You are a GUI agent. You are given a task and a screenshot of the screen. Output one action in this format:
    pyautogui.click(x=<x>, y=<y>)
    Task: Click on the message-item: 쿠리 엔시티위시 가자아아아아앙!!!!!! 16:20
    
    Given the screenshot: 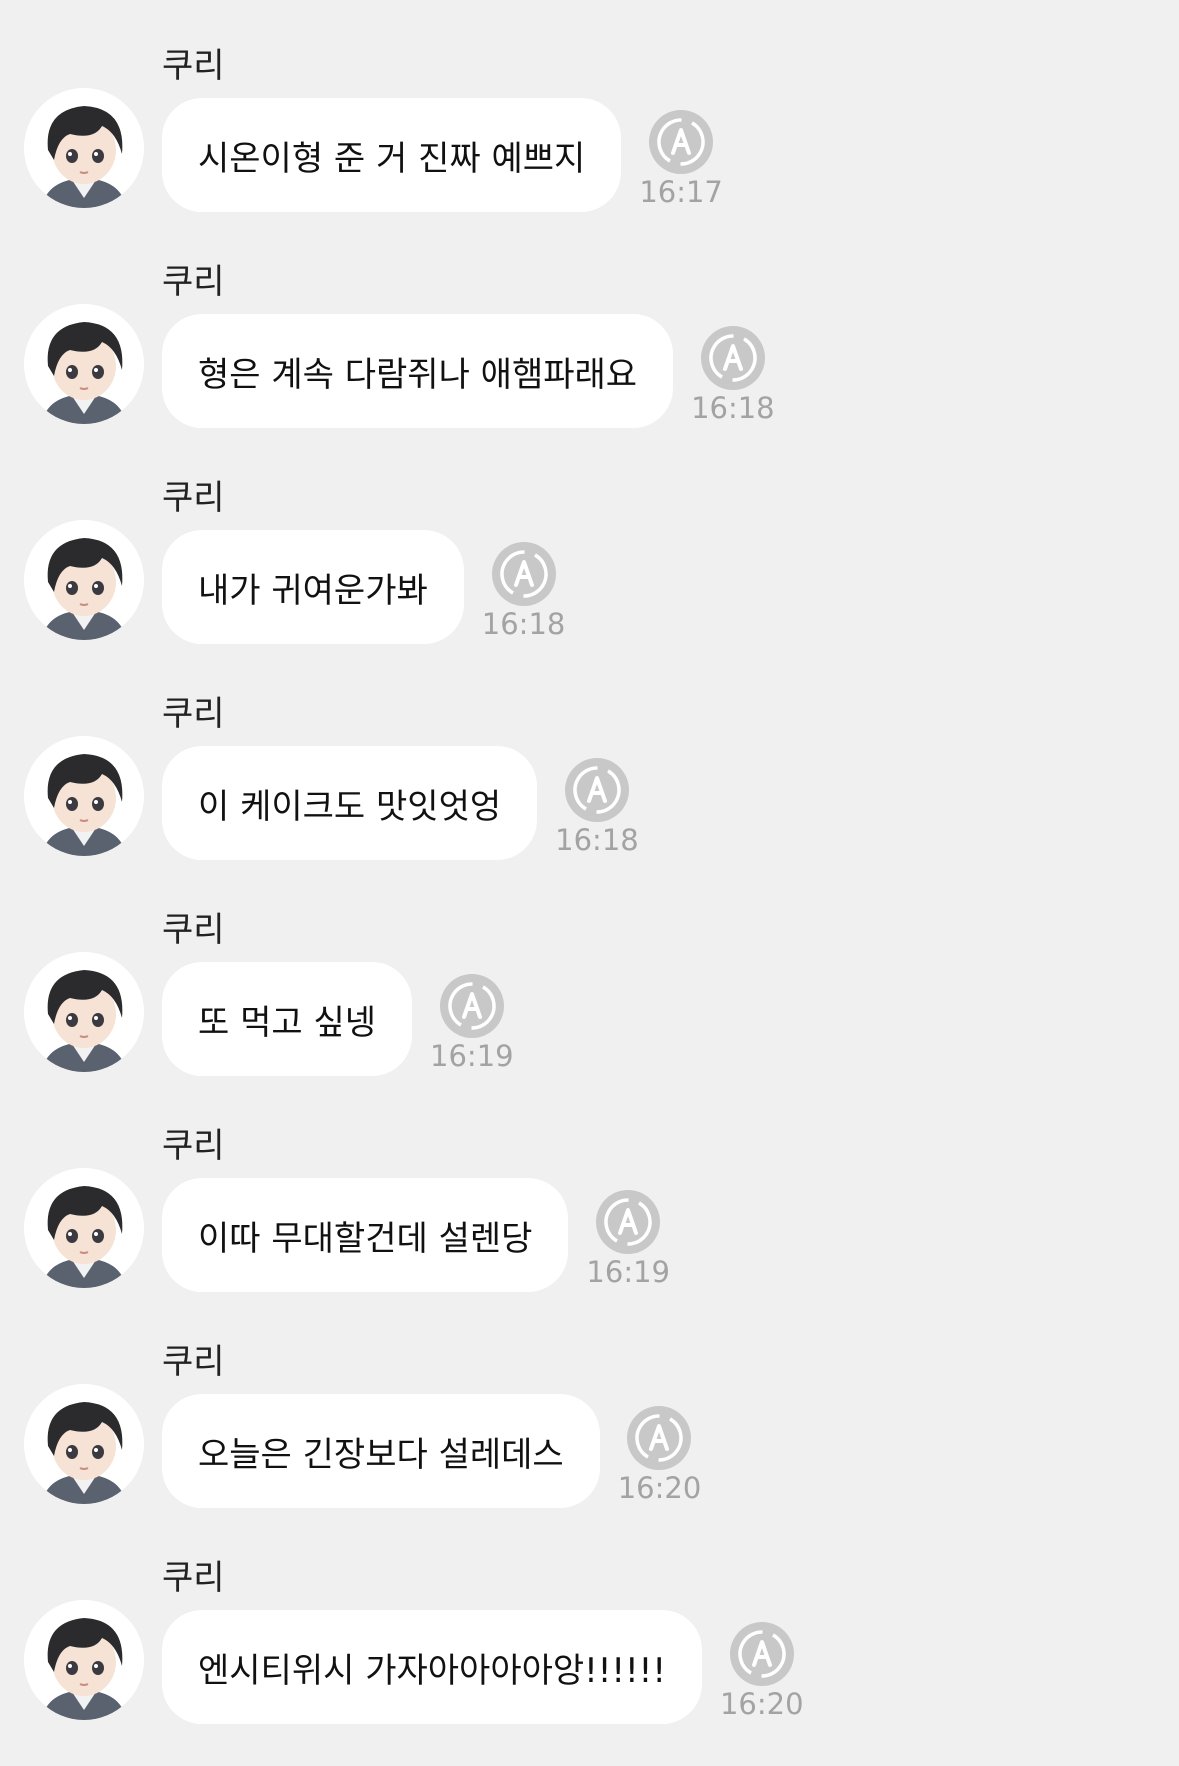 What is the action you would take?
    pyautogui.click(x=589, y=1658)
    